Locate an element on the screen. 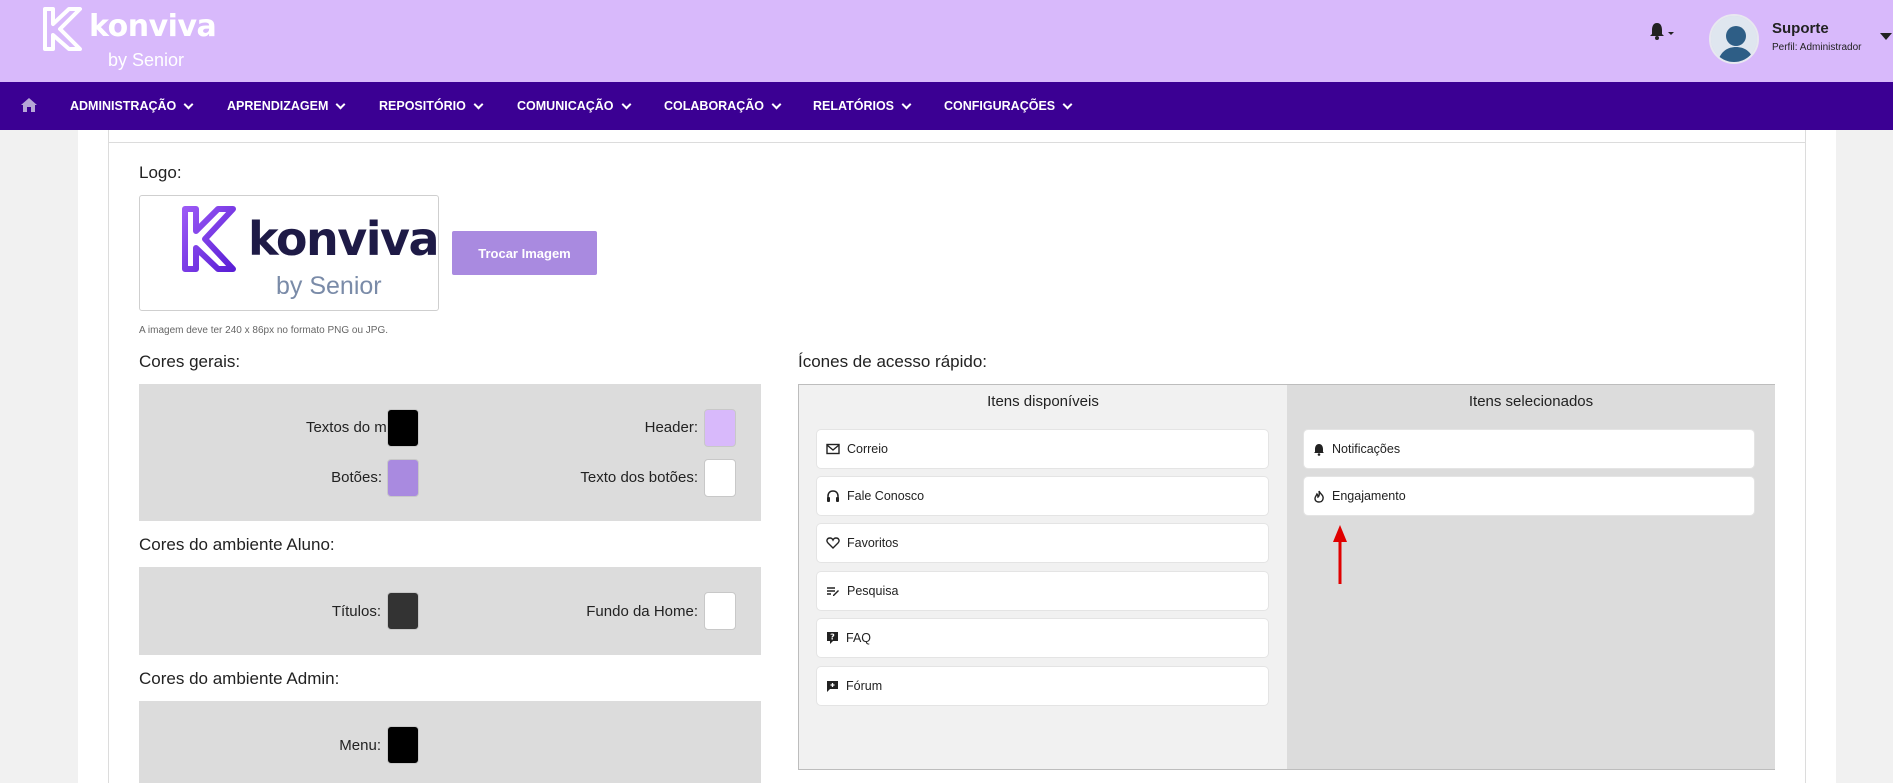 Image resolution: width=1893 pixels, height=783 pixels. question-icon: ? is located at coordinates (832, 638).